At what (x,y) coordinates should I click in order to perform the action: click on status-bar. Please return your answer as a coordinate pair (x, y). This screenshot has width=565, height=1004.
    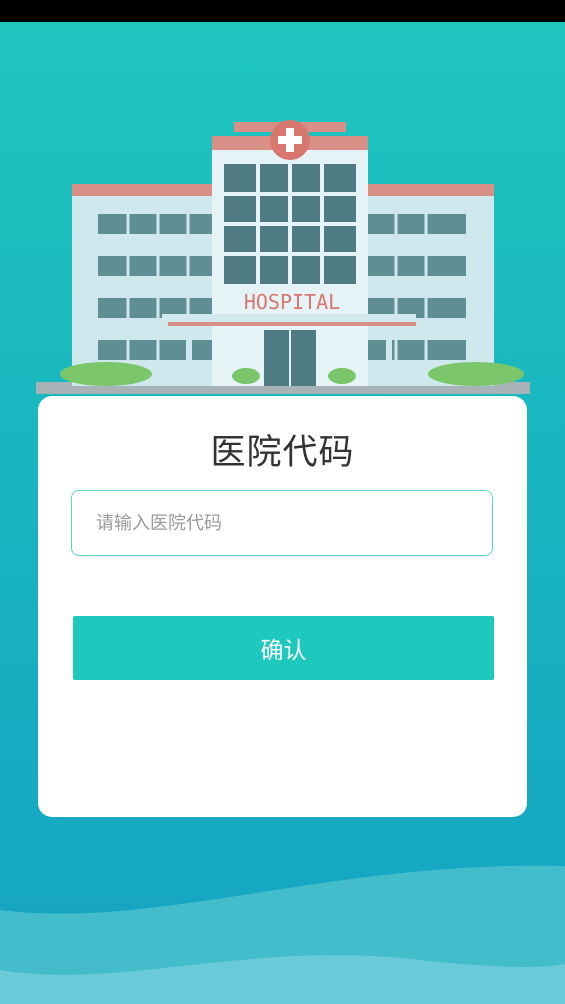
    Looking at the image, I should click on (282, 11).